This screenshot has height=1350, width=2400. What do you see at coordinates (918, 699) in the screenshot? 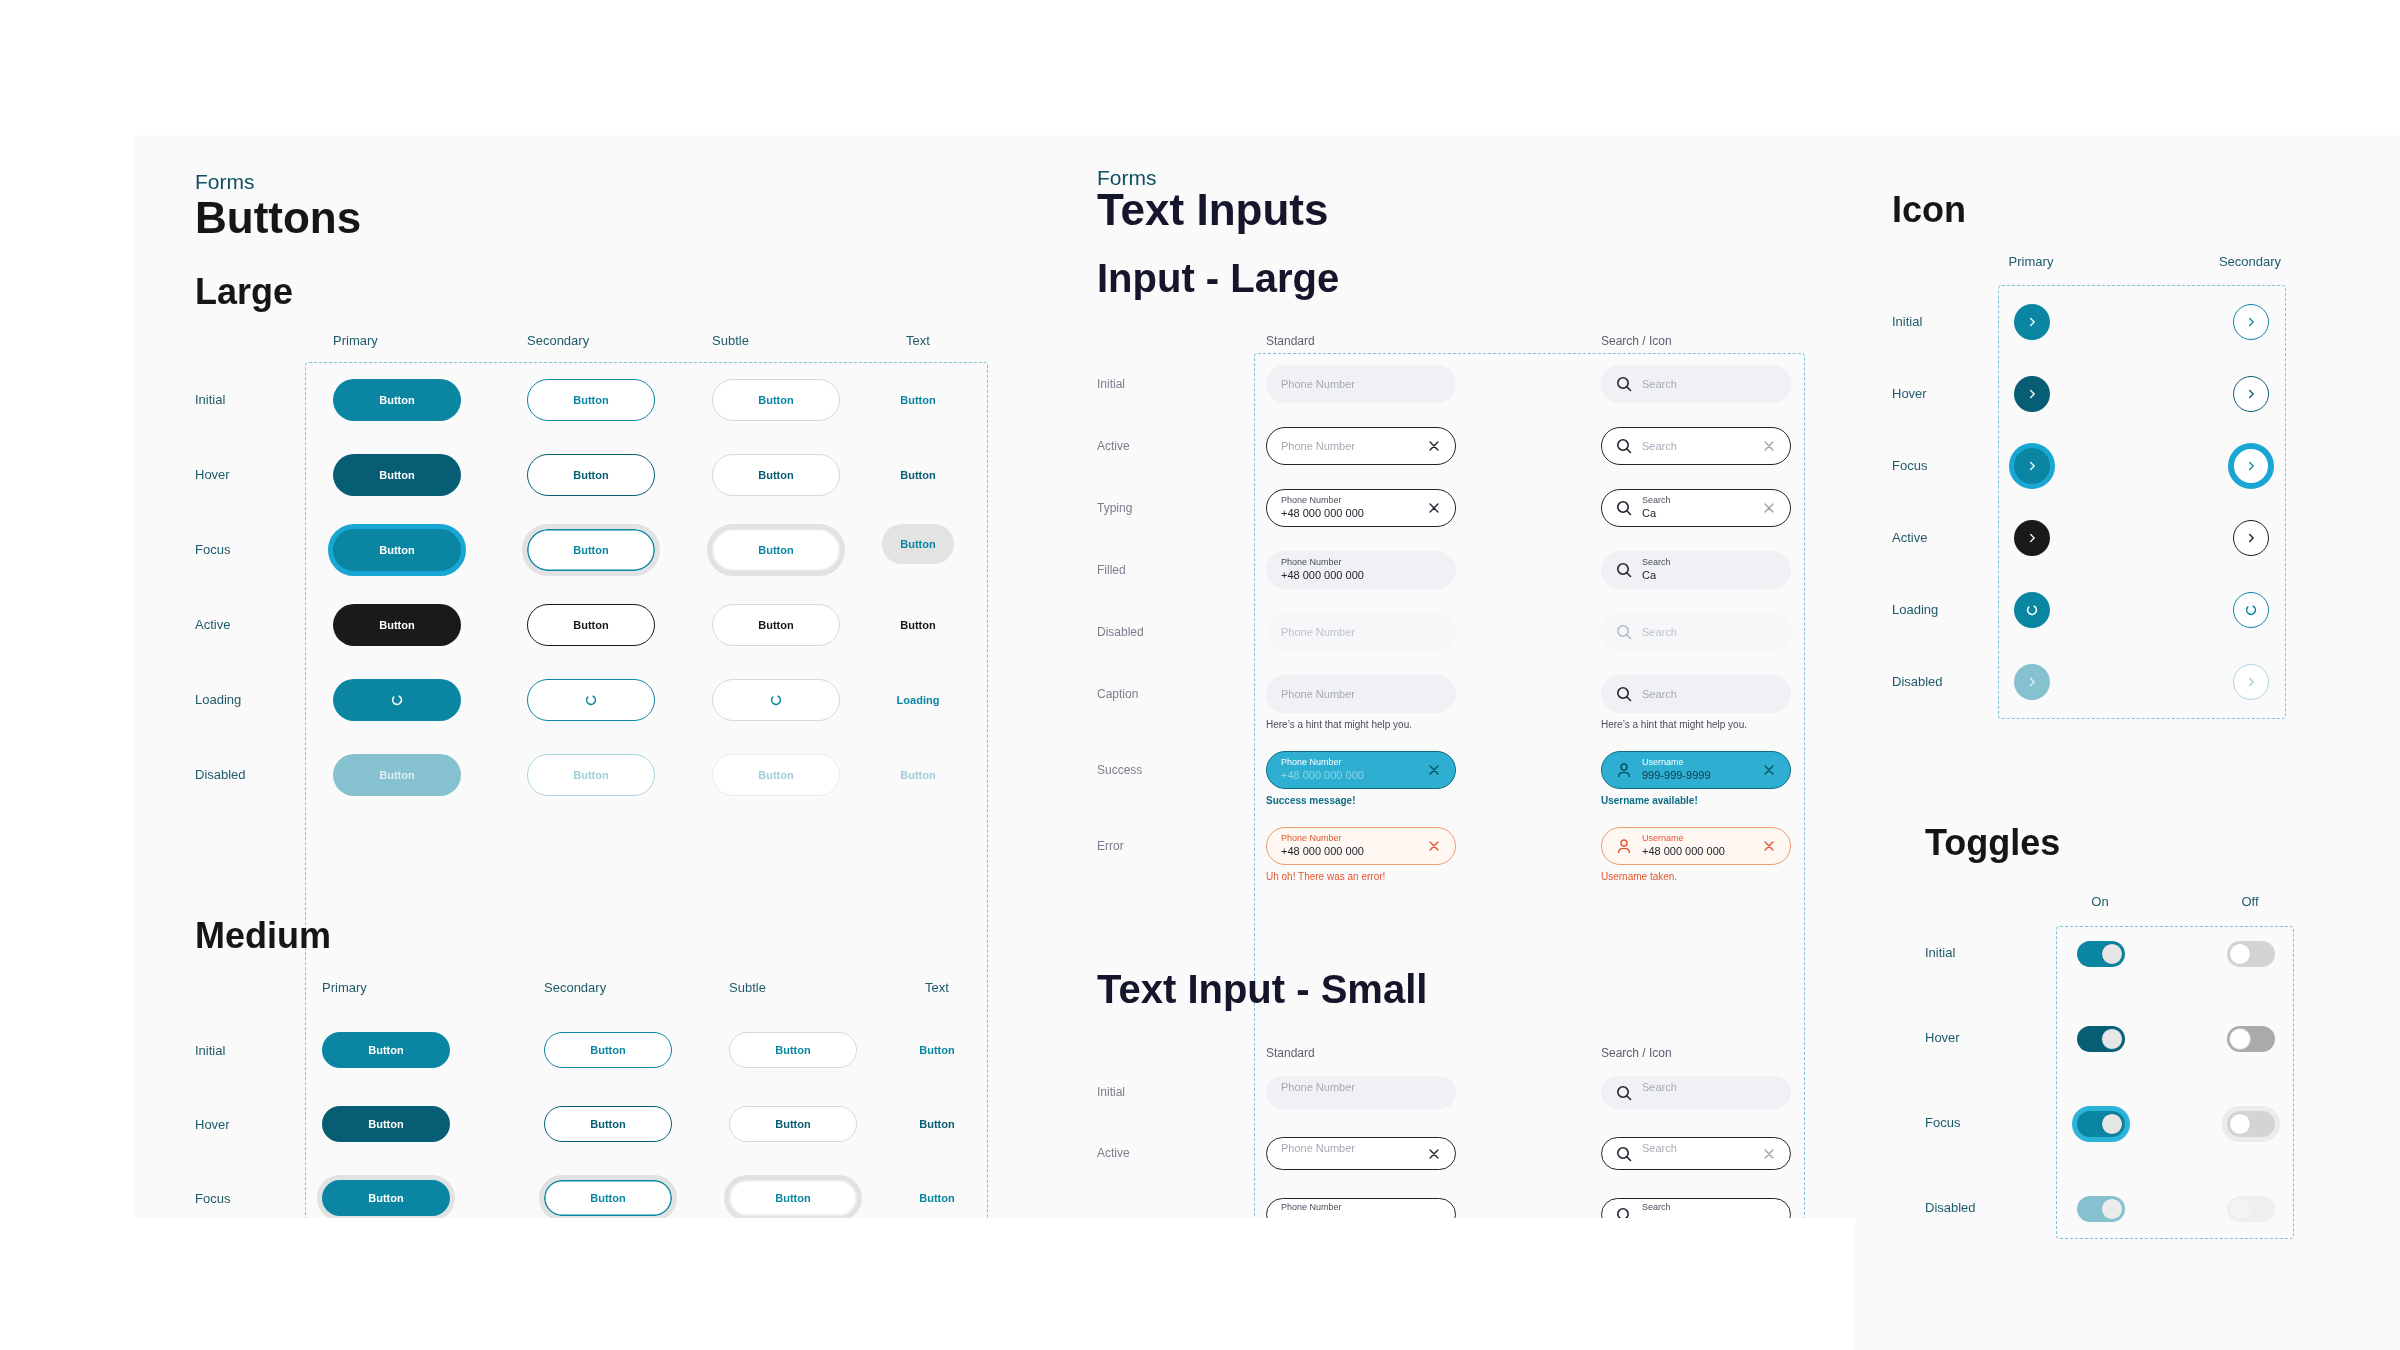
I see `text-button: Loading` at bounding box center [918, 699].